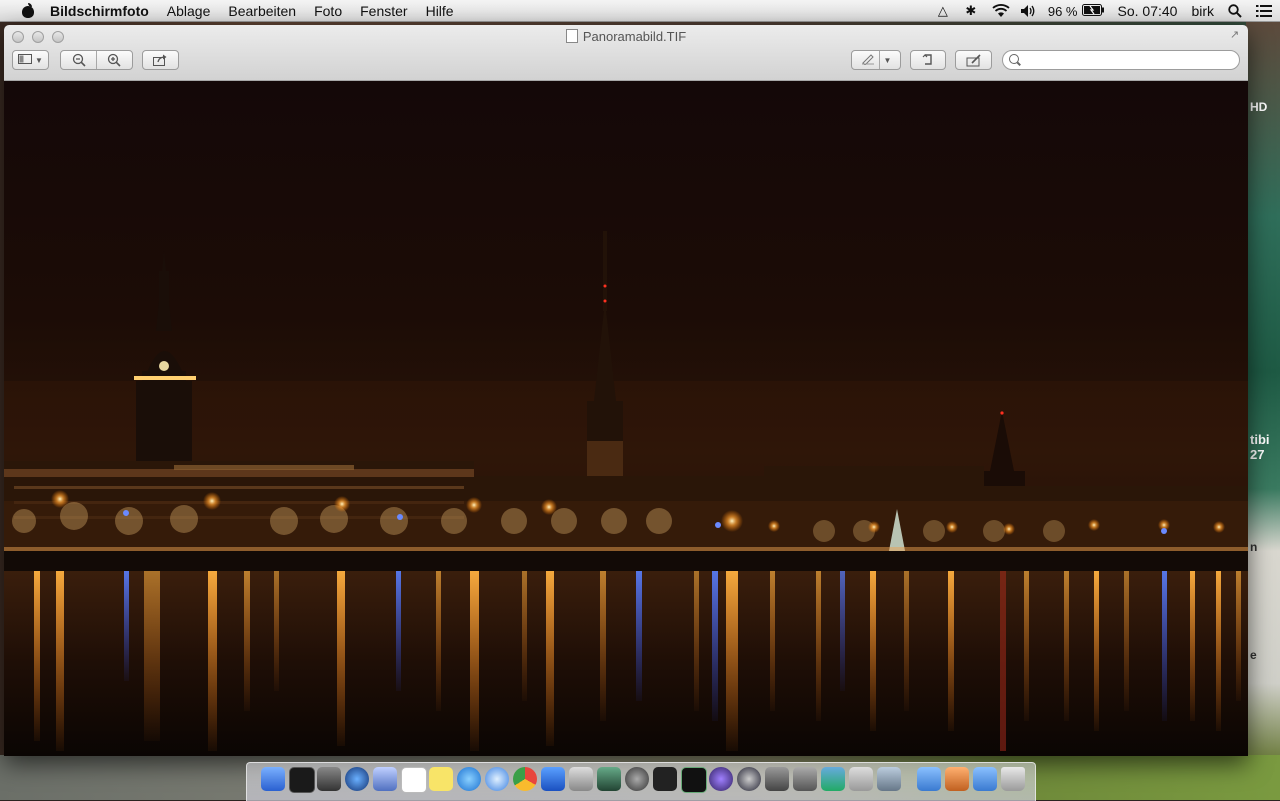 This screenshot has width=1280, height=801. I want to click on share-icon, so click(160, 60).